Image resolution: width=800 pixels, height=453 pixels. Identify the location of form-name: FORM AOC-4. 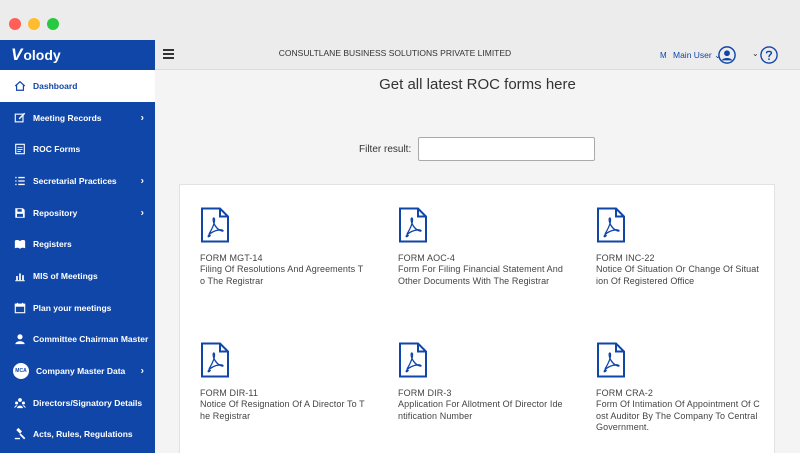
(427, 258).